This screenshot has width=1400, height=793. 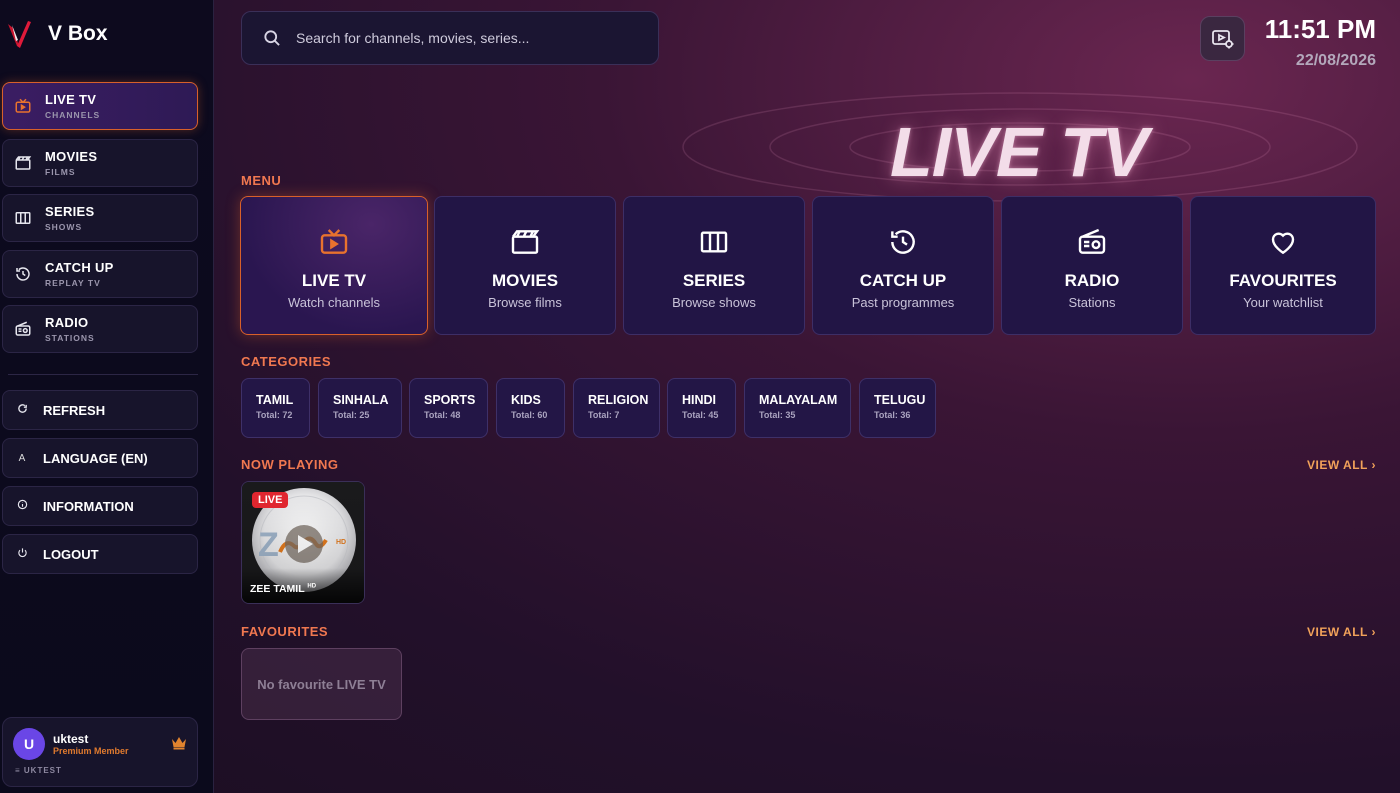 What do you see at coordinates (22, 410) in the screenshot?
I see `refresh-icon` at bounding box center [22, 410].